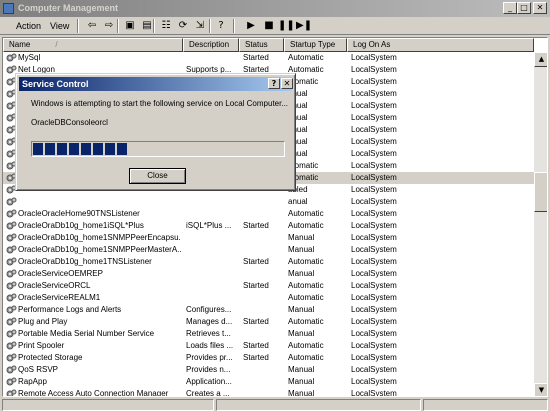 The height and width of the screenshot is (412, 550). Describe the element at coordinates (29, 57) in the screenshot. I see `service-name-text: MySql` at that location.